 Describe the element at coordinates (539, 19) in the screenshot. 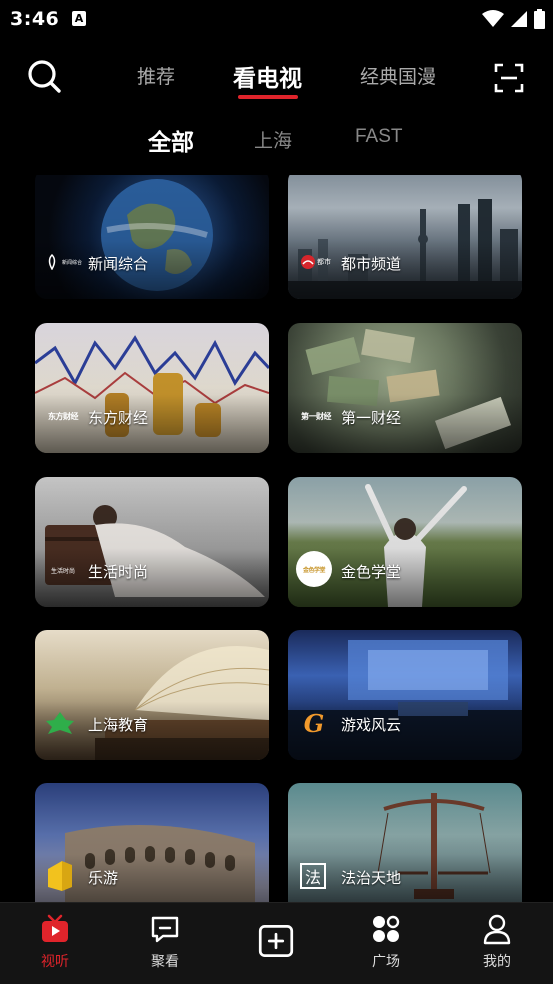

I see `battery-icon` at that location.